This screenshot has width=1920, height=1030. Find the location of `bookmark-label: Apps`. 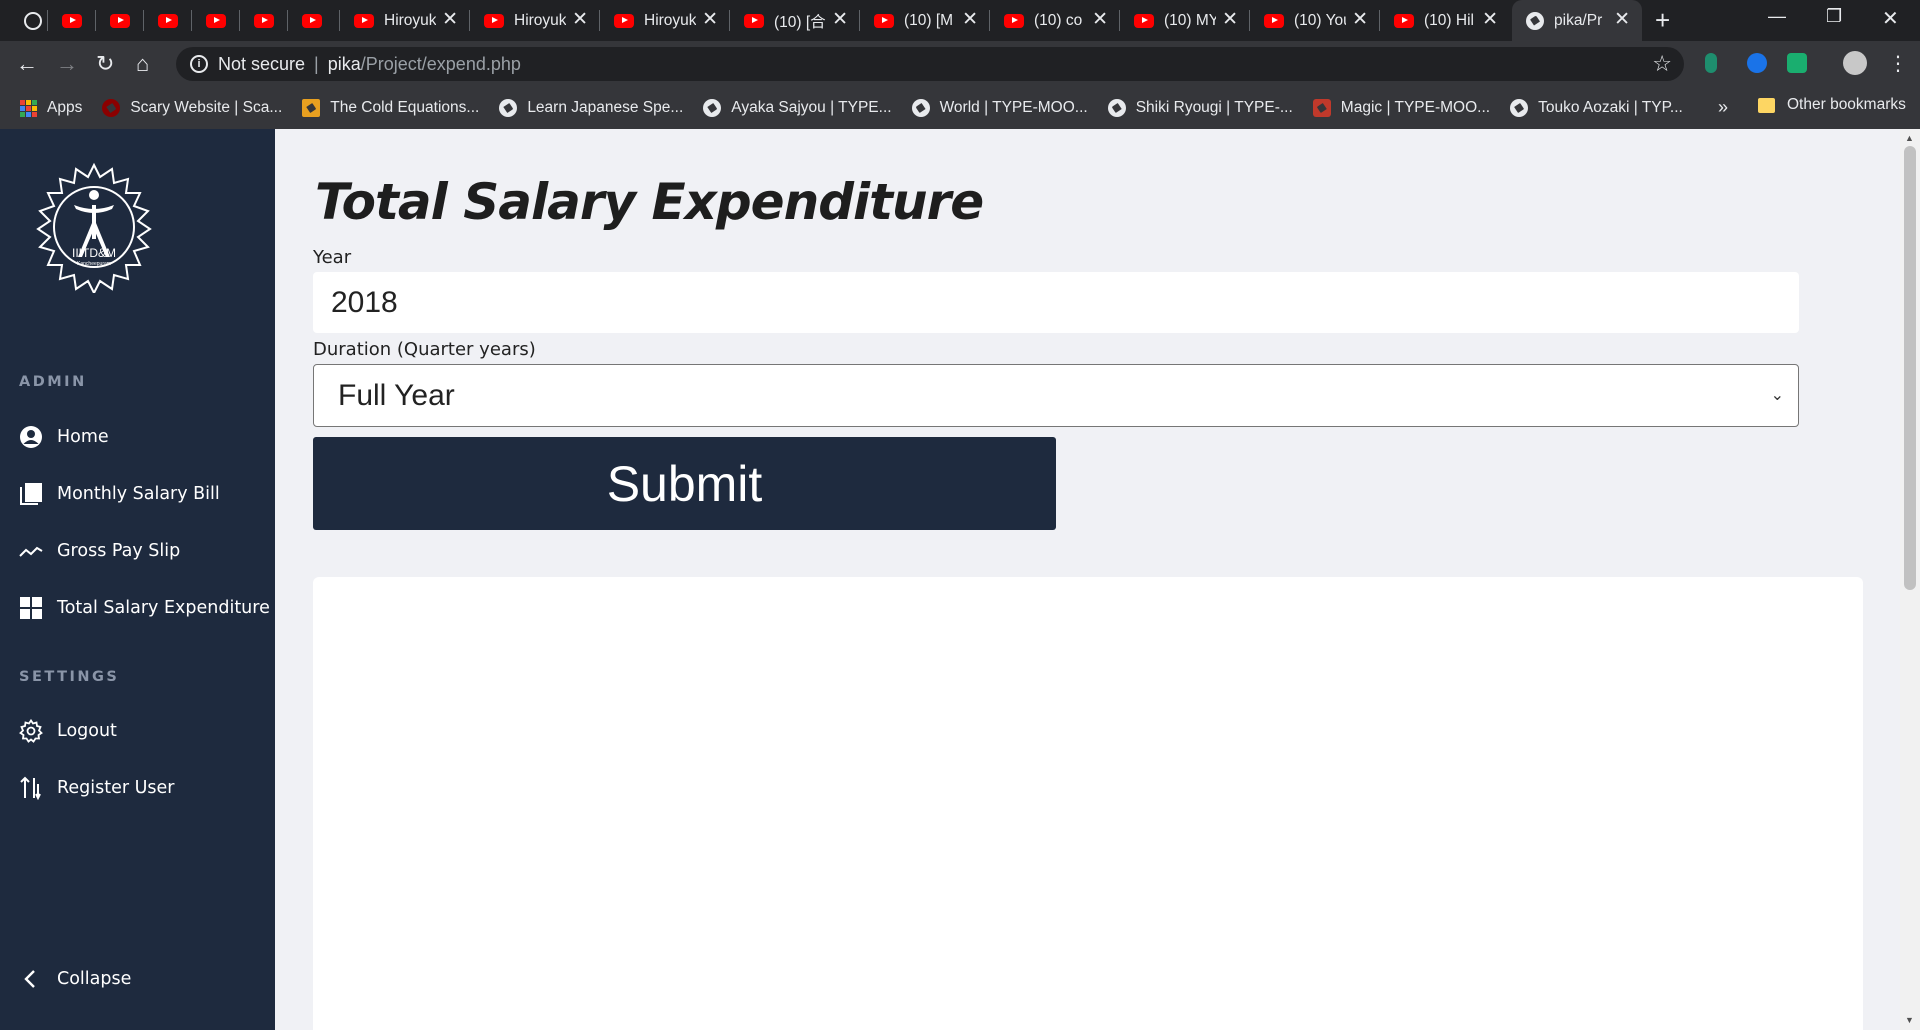

bookmark-label: Apps is located at coordinates (65, 107).